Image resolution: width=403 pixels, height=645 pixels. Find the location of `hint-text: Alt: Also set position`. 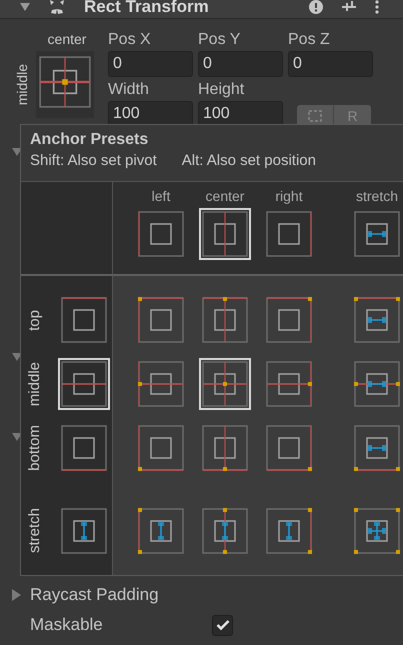

hint-text: Alt: Also set position is located at coordinates (249, 160).